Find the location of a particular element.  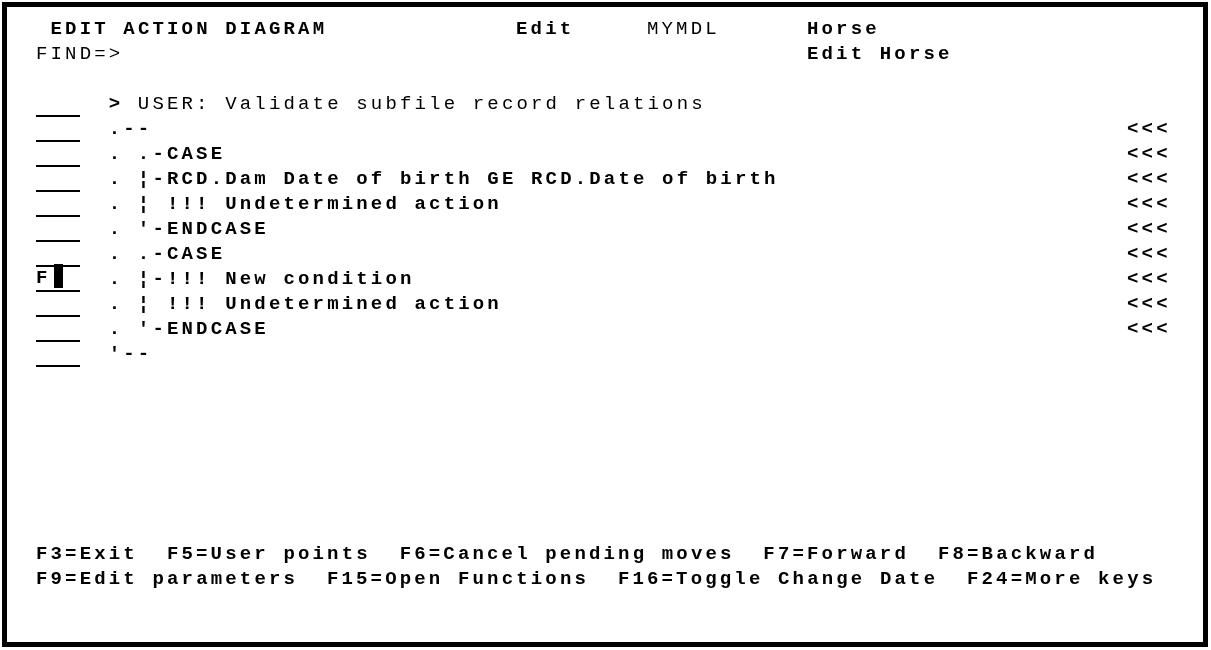

function-key-hint: F24=More keys is located at coordinates (1062, 579).